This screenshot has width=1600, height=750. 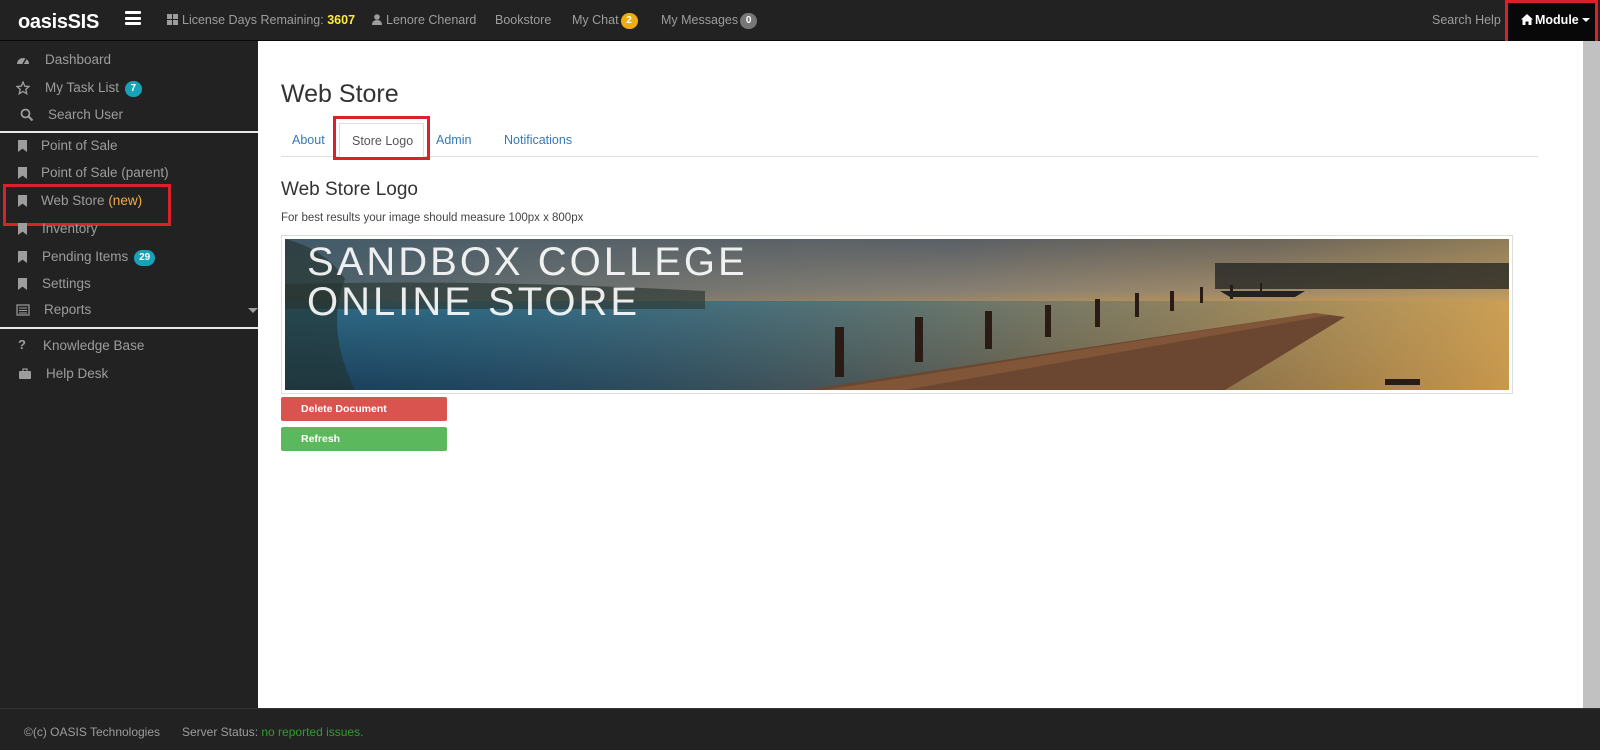 I want to click on briefcase-icon, so click(x=25, y=373).